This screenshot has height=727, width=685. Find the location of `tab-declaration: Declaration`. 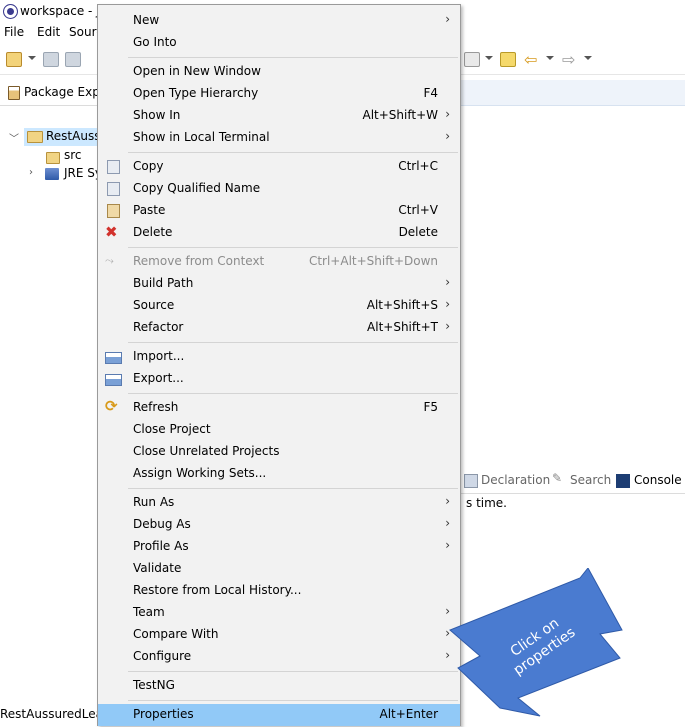

tab-declaration: Declaration is located at coordinates (515, 480).